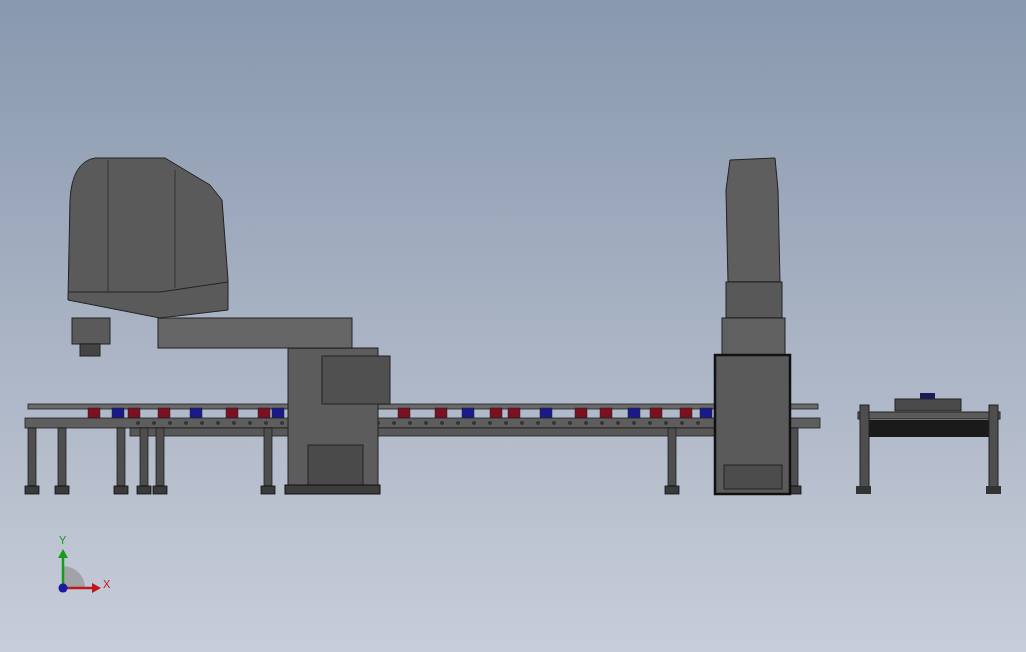 This screenshot has height=652, width=1026. Describe the element at coordinates (107, 584) in the screenshot. I see `x-axis-label: X` at that location.